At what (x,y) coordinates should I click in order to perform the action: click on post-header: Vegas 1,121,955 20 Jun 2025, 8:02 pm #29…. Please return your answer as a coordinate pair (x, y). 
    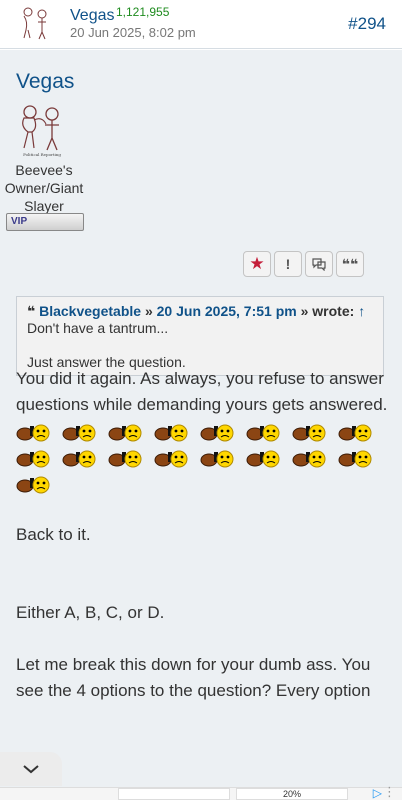
    Looking at the image, I should click on (201, 24).